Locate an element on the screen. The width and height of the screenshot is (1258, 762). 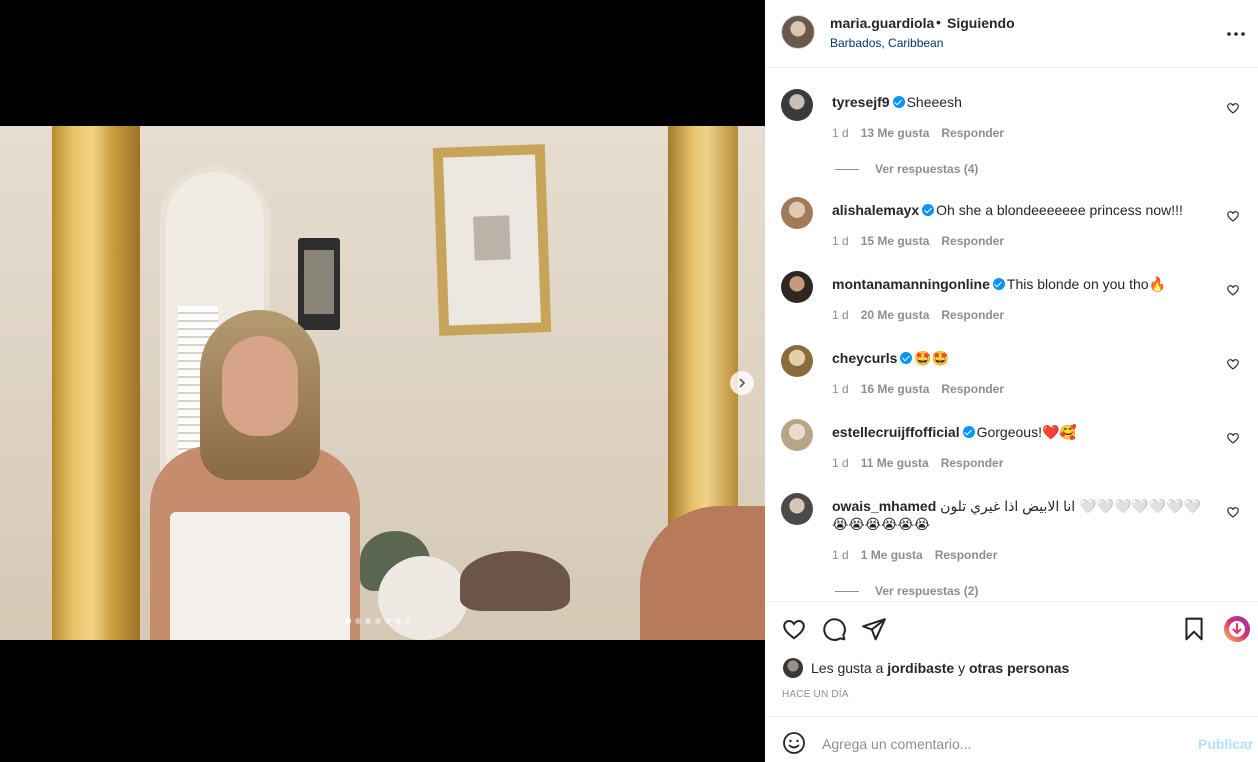
share-icon is located at coordinates (874, 629).